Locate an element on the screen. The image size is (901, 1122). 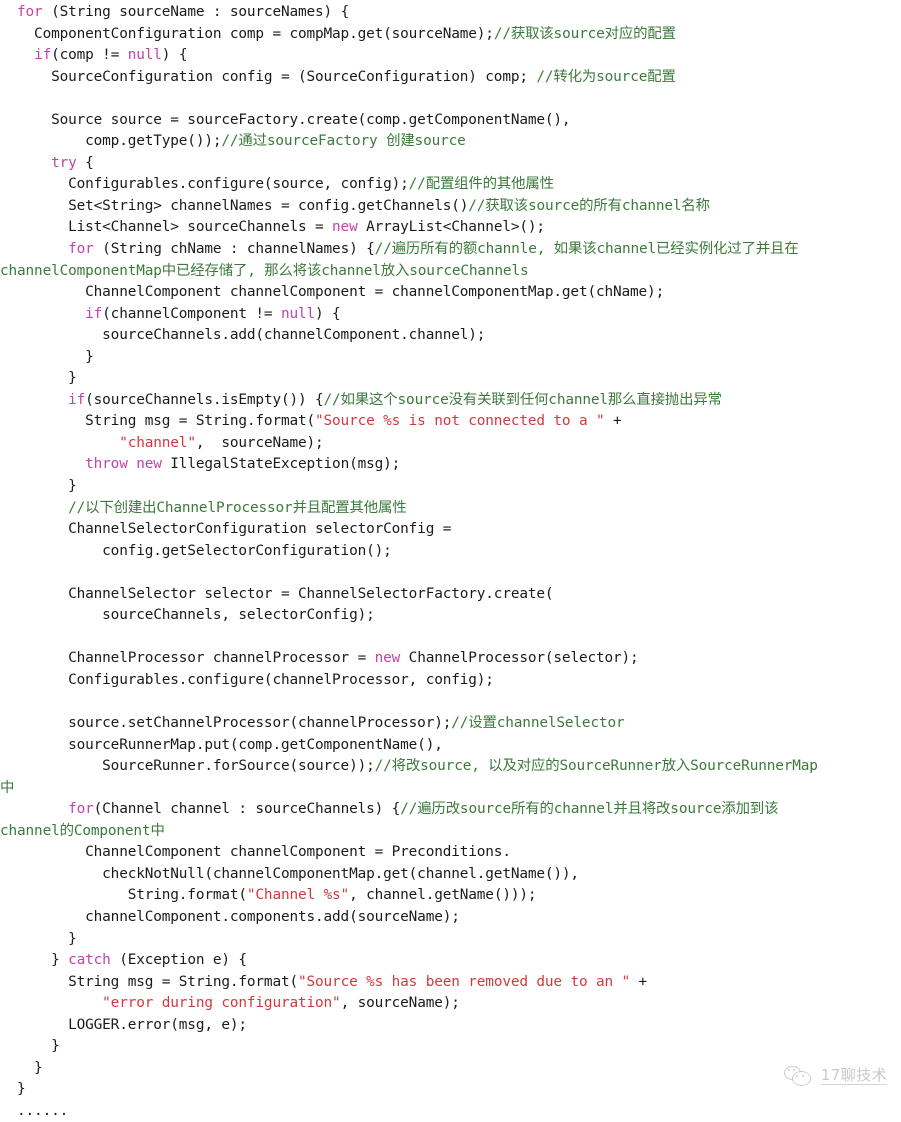
code-token-pl: (comp != is located at coordinates (89, 55).